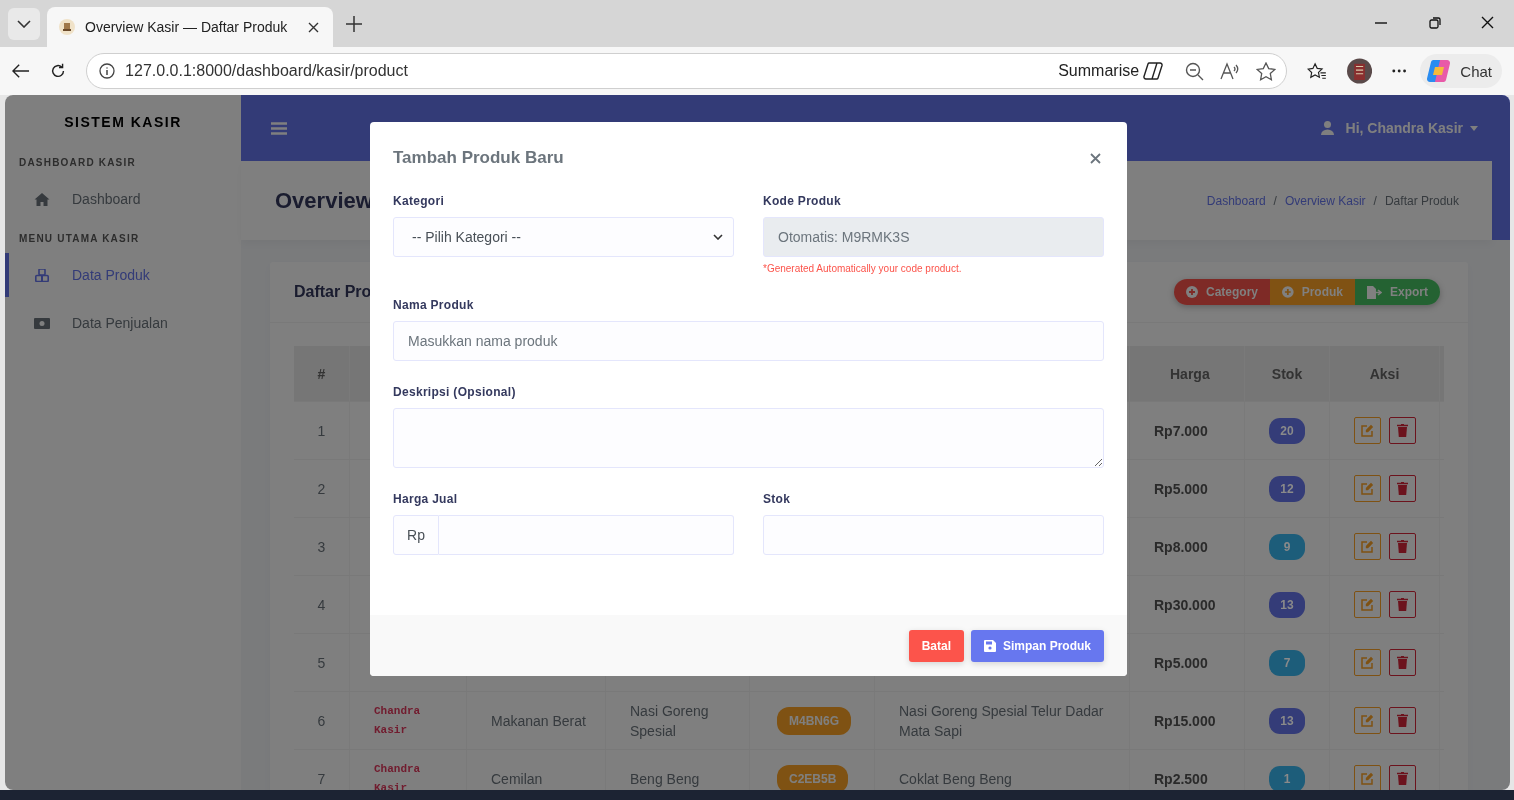 Image resolution: width=1514 pixels, height=800 pixels. Describe the element at coordinates (1435, 22) in the screenshot. I see `restore-icon` at that location.